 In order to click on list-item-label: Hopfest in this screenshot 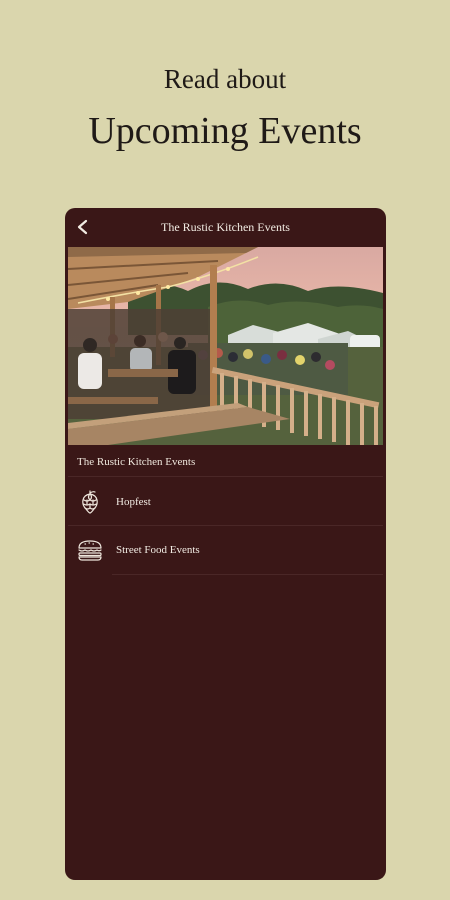, I will do `click(133, 501)`.